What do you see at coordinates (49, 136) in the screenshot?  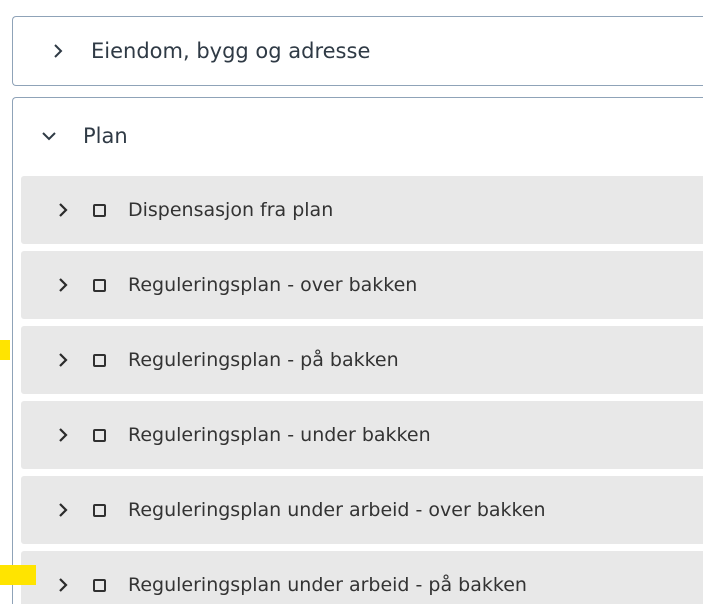 I see `chevron-down-icon` at bounding box center [49, 136].